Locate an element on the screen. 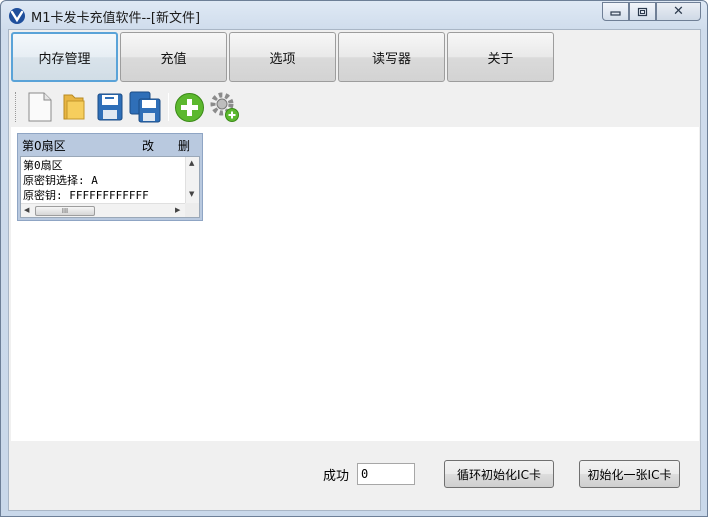 Image resolution: width=708 pixels, height=517 pixels. tab-label: 充值 is located at coordinates (173, 59).